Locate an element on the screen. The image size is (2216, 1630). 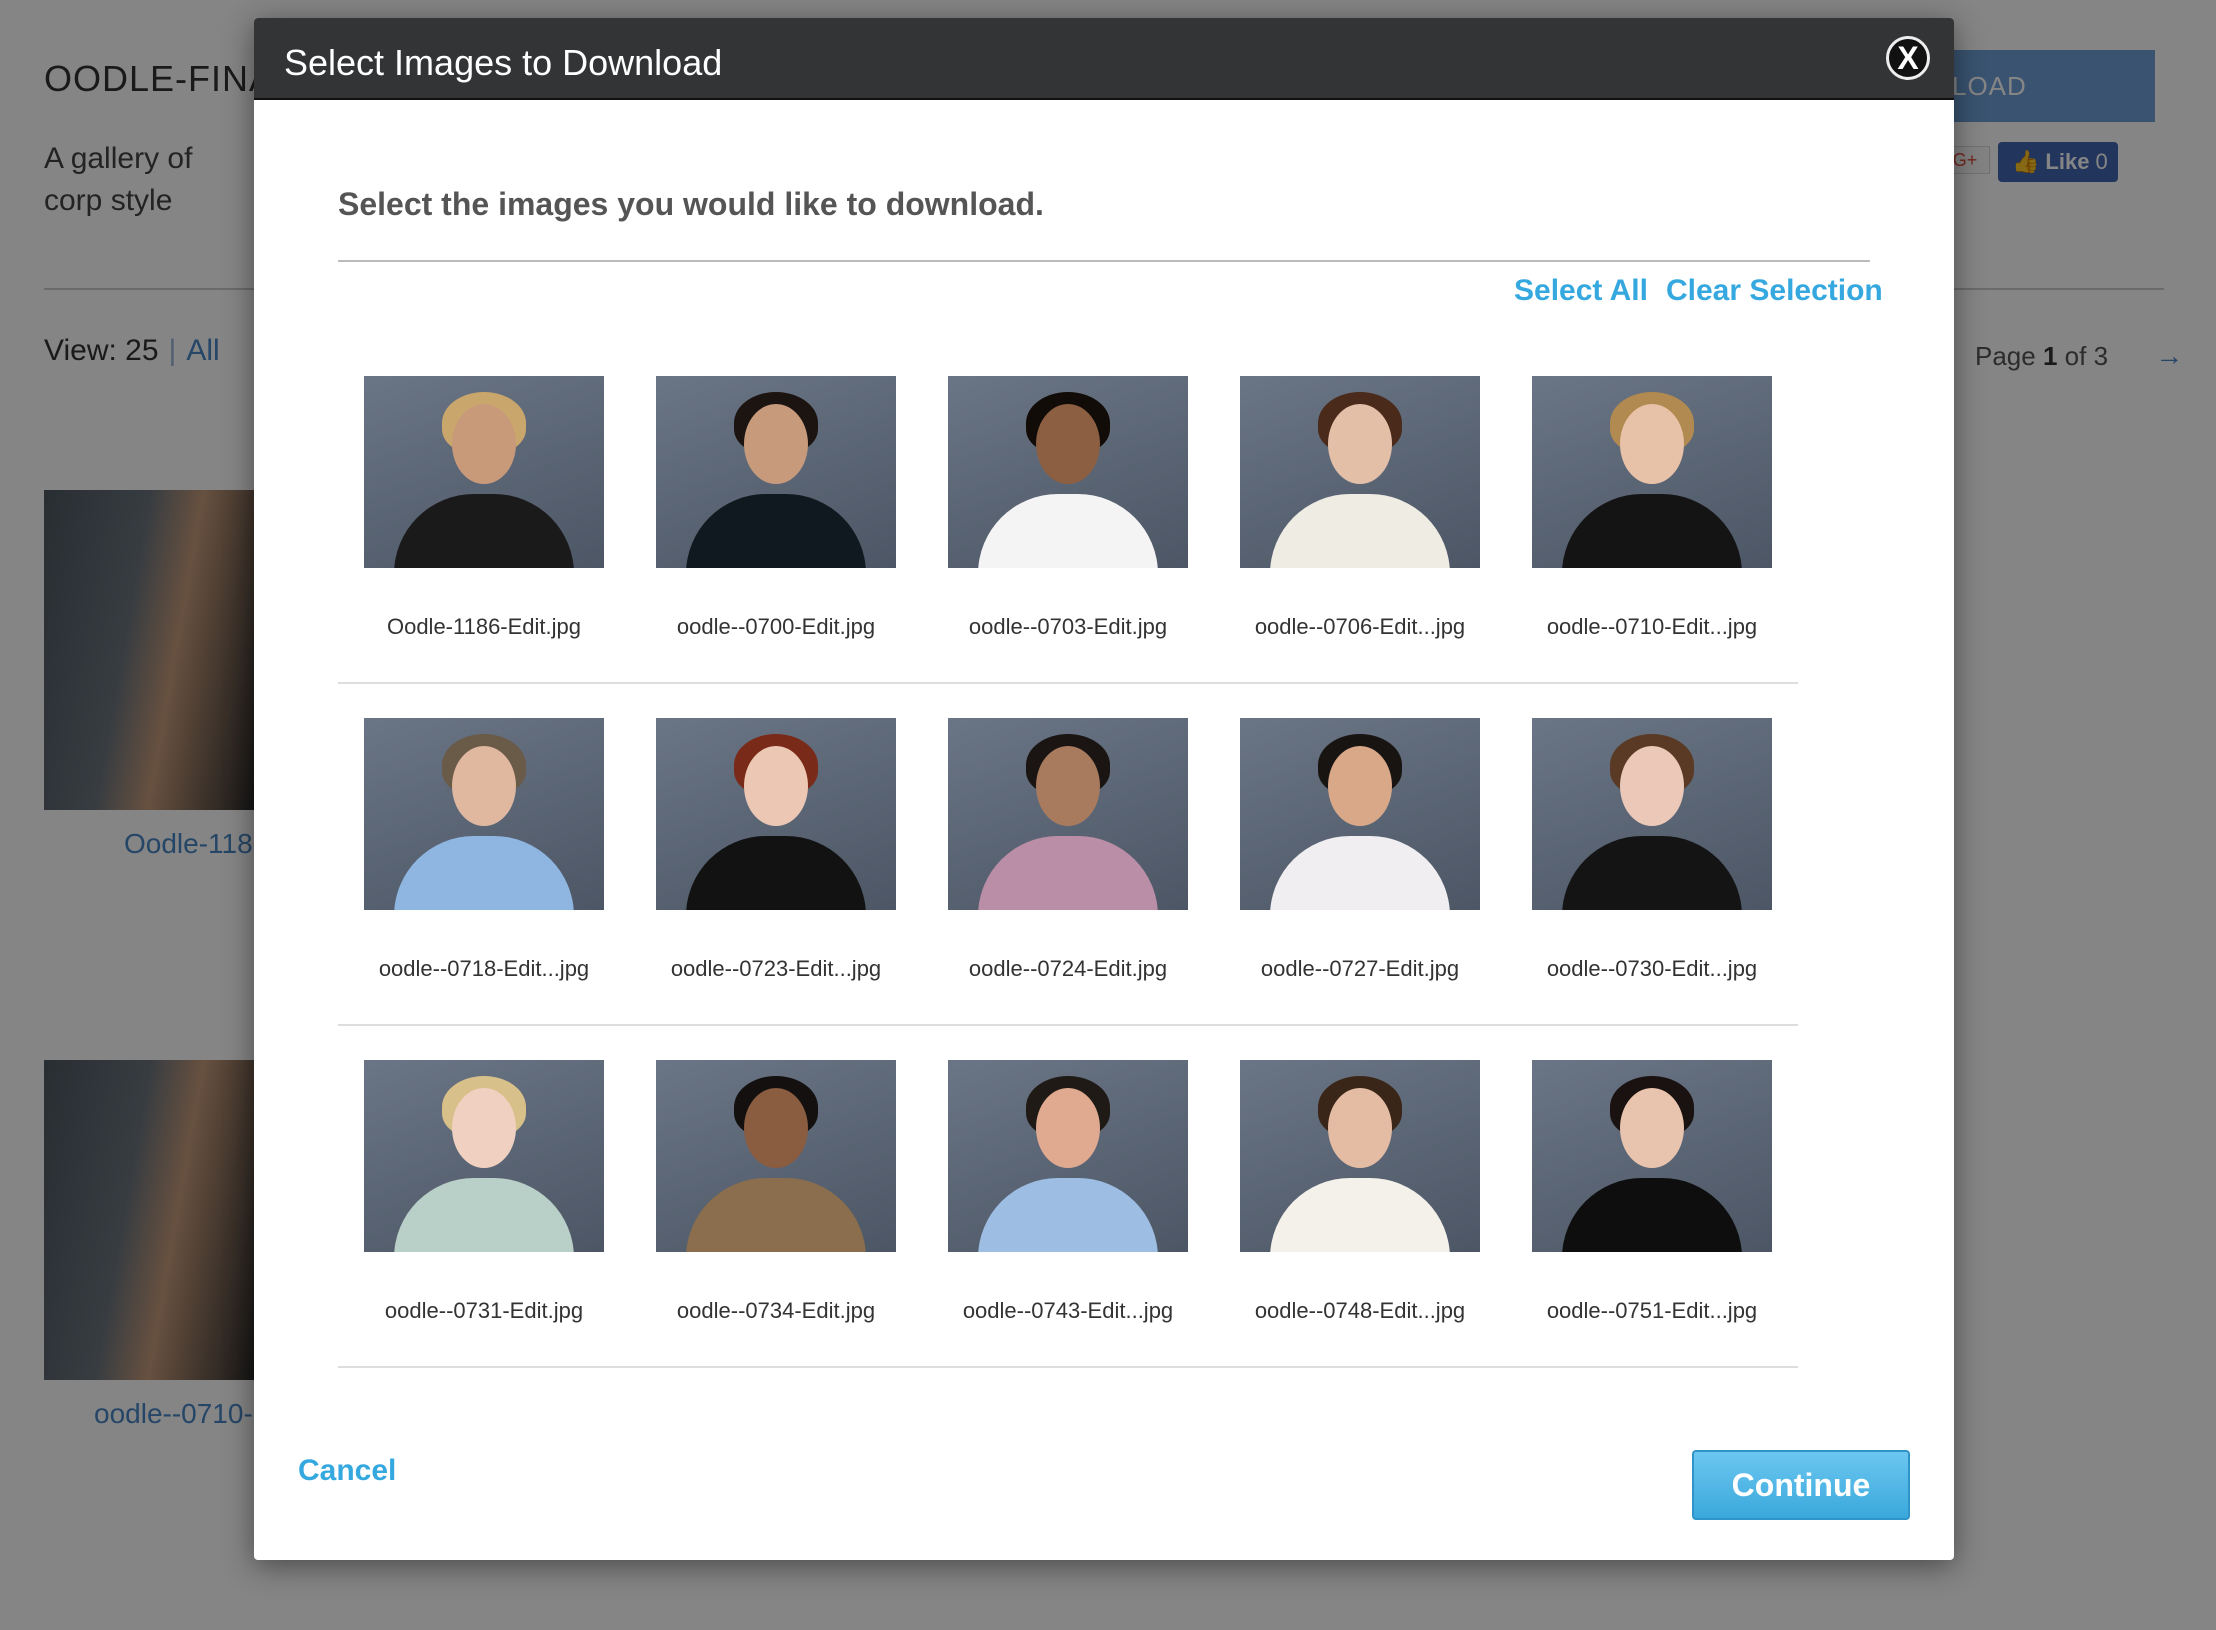
image-filename: oodle--0743-Edit...jpg is located at coordinates (1068, 1310).